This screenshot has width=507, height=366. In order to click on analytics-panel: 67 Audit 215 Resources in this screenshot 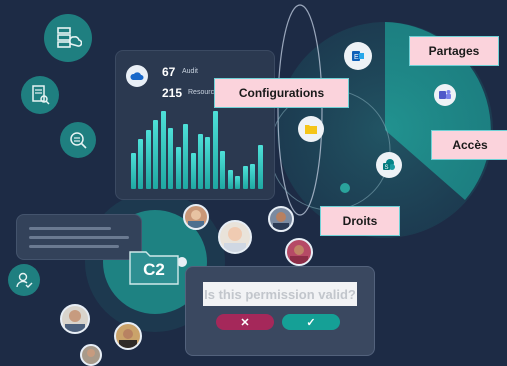, I will do `click(195, 125)`.